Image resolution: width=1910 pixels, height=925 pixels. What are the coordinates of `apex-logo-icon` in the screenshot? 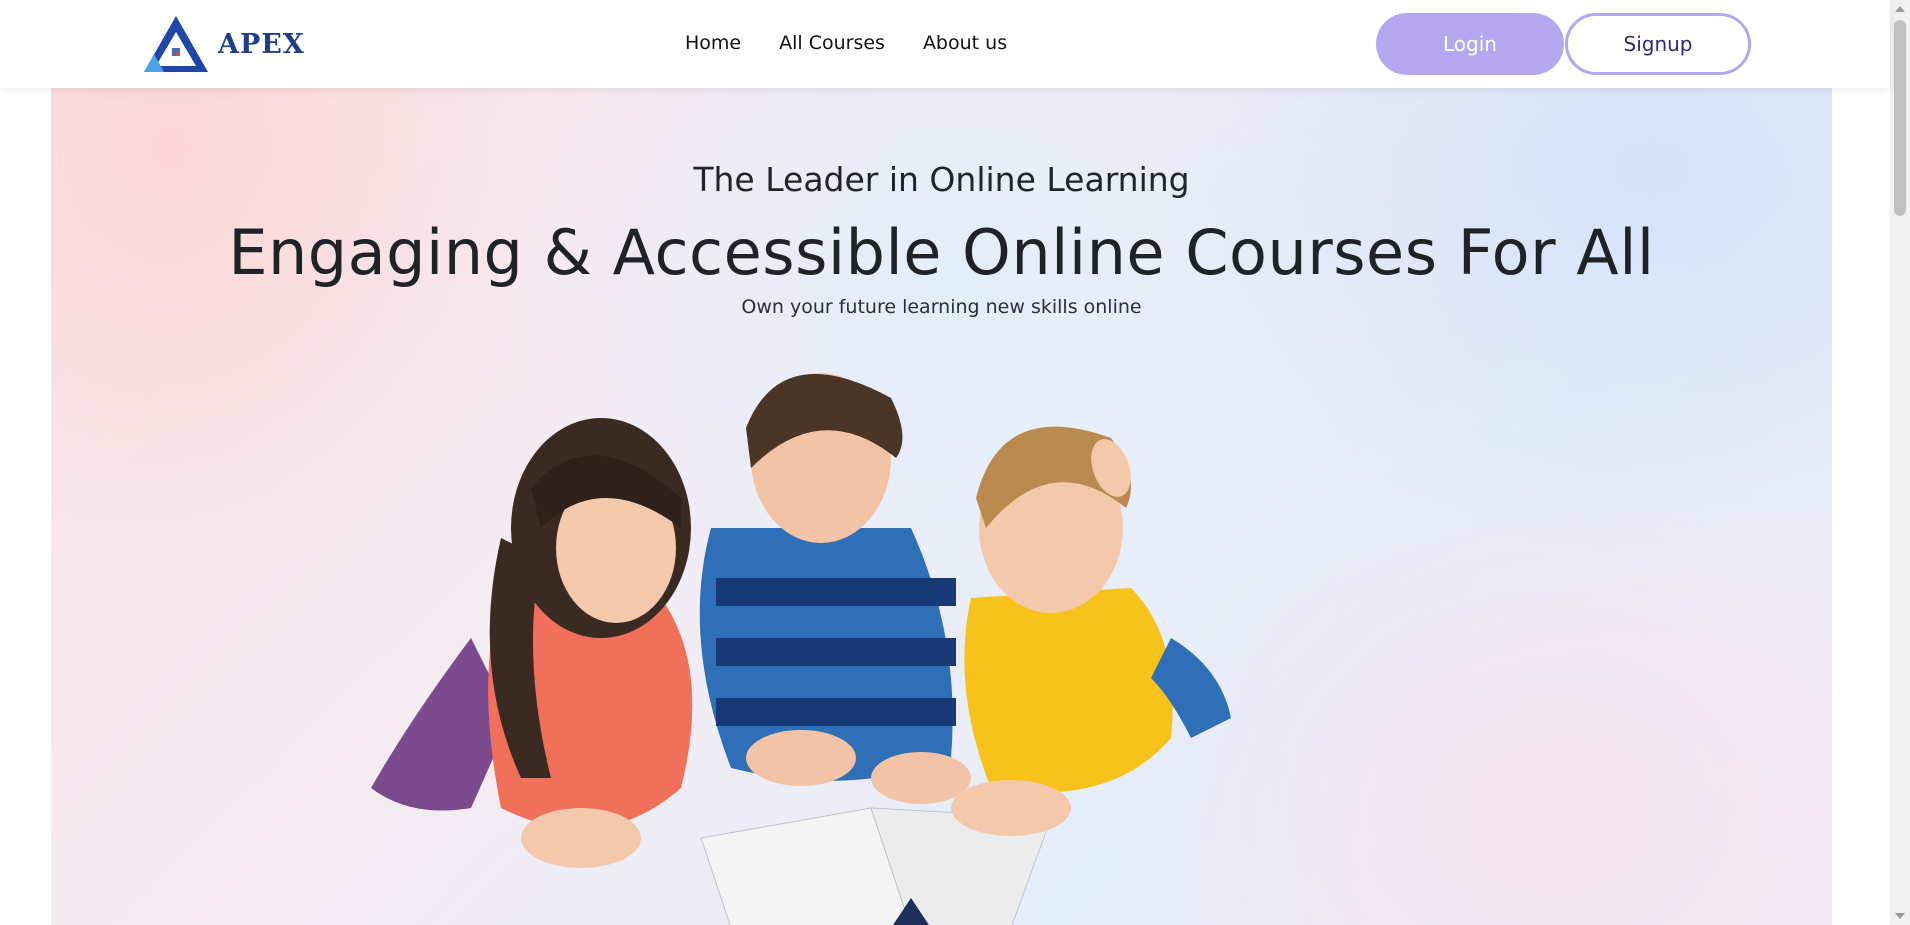 It's located at (176, 44).